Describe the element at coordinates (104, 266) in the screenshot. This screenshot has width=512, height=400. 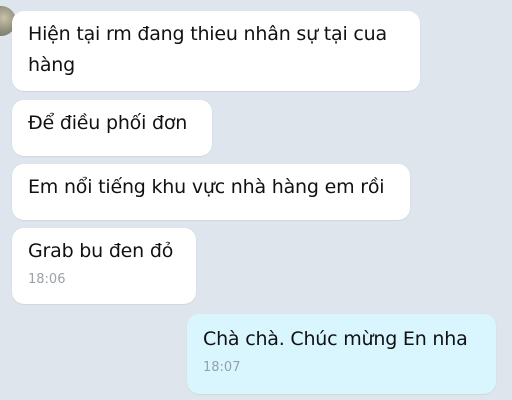
I see `message-bubble-incoming: Grab bu đen đỏ 18:06` at that location.